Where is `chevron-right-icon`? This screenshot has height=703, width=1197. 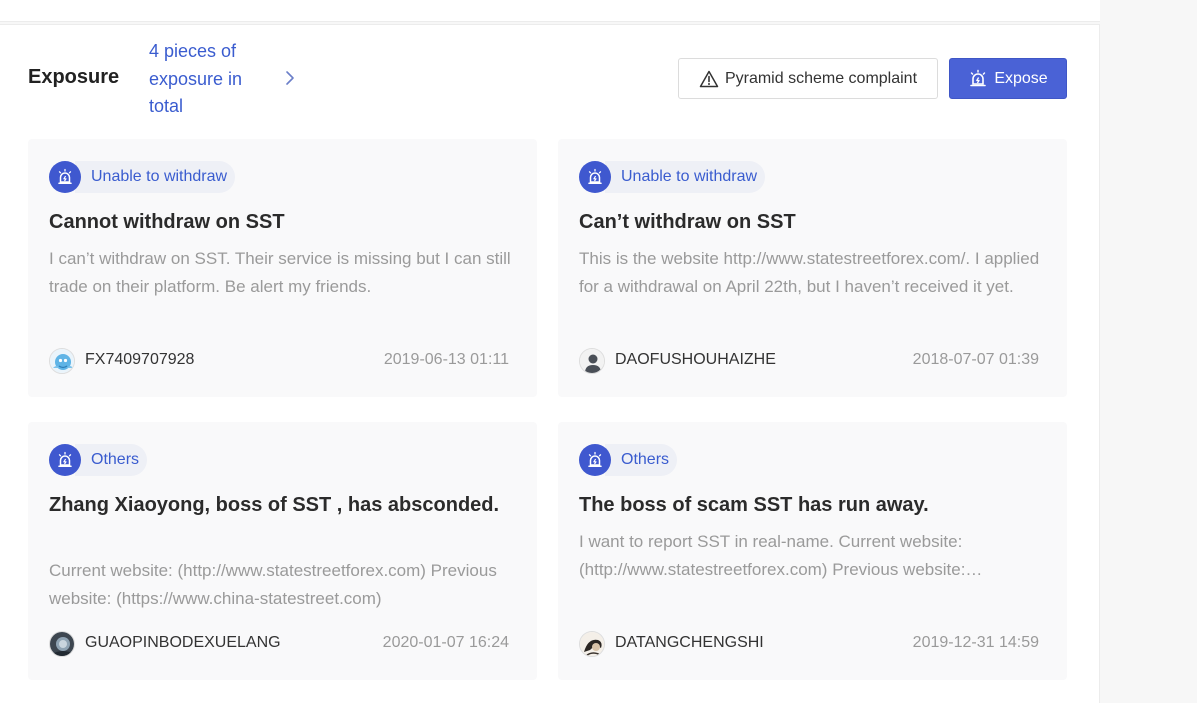
chevron-right-icon is located at coordinates (290, 78).